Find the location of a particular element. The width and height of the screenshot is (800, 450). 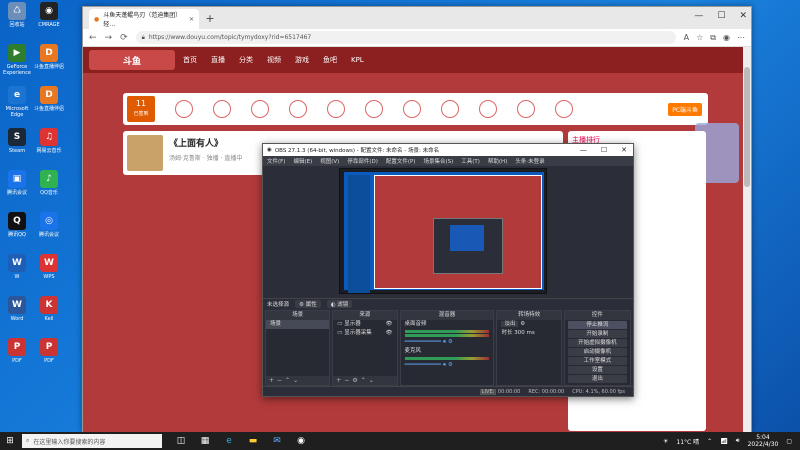

new-tab-button: + is located at coordinates (210, 19).